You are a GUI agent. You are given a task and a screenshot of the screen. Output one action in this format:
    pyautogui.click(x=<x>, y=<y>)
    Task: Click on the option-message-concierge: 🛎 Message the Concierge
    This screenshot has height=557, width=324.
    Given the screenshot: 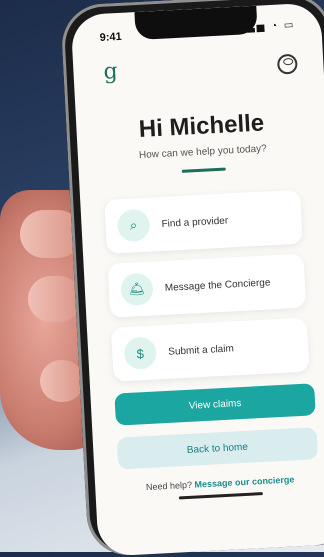 What is the action you would take?
    pyautogui.click(x=207, y=285)
    